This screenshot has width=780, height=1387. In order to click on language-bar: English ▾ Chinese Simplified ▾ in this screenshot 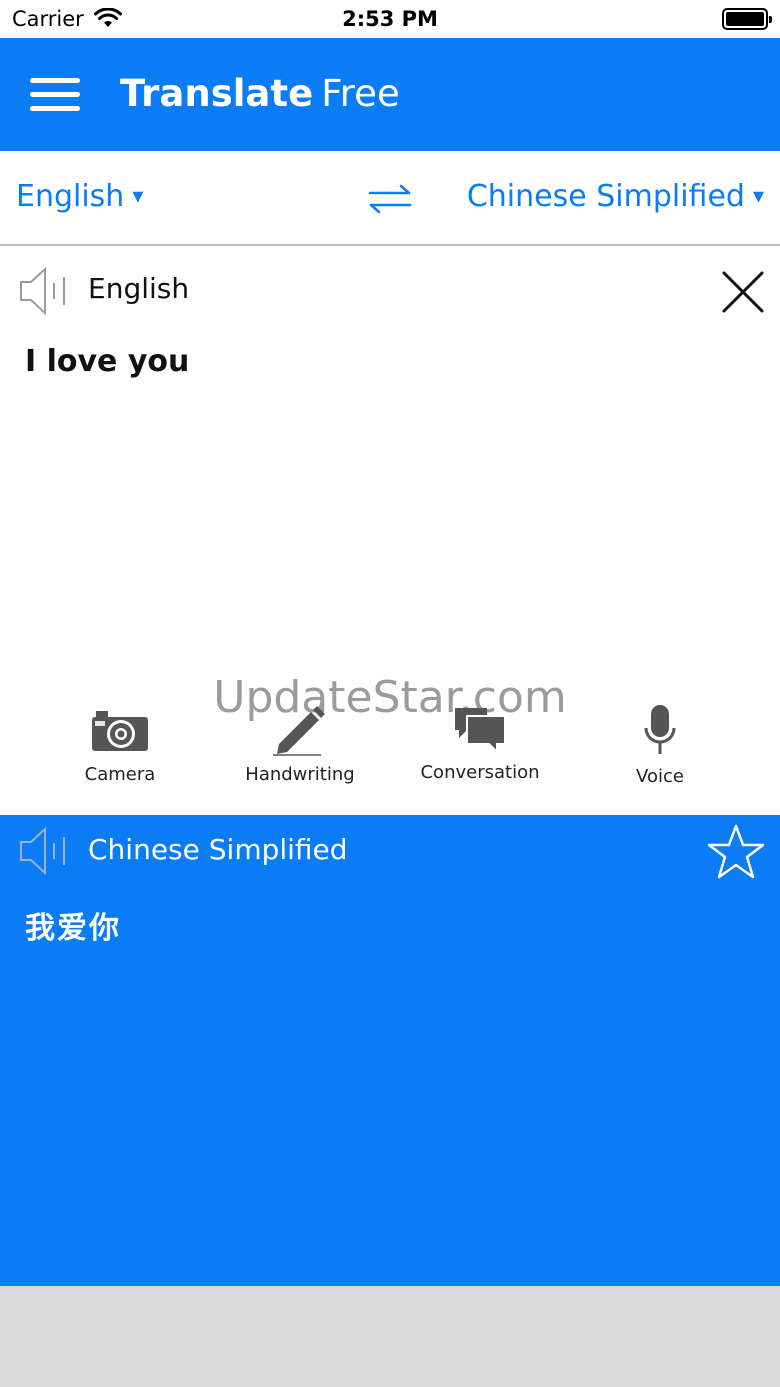, I will do `click(390, 198)`.